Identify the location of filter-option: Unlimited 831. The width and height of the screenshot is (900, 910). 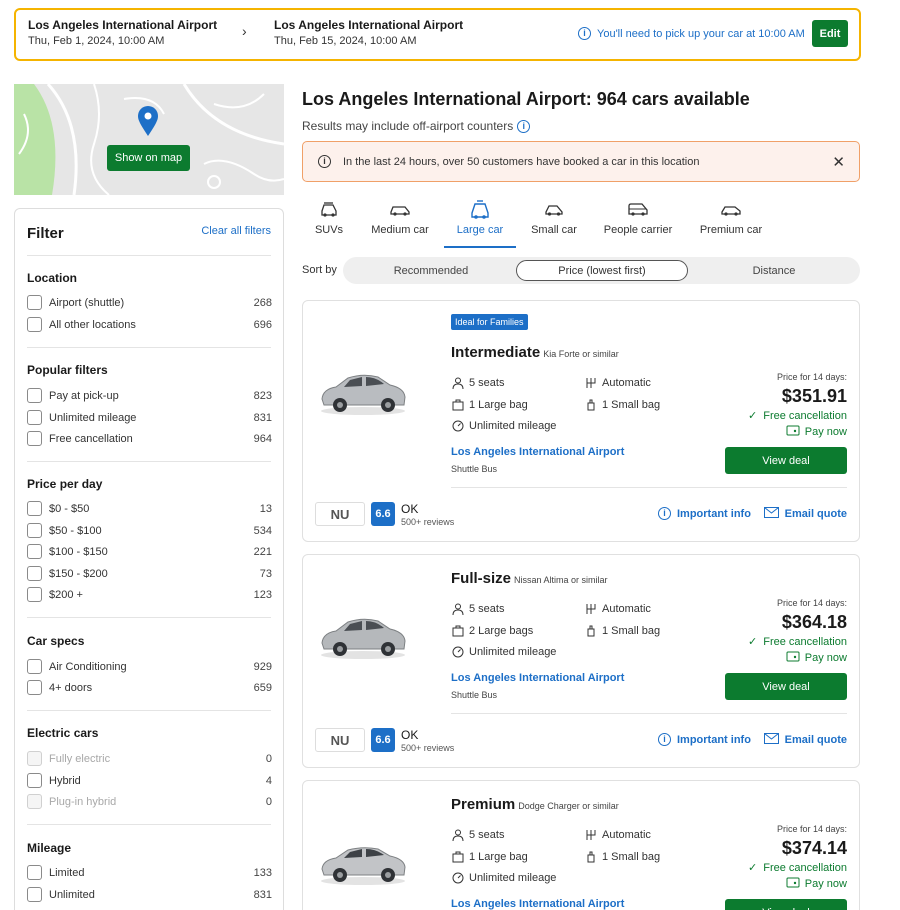
(149, 896).